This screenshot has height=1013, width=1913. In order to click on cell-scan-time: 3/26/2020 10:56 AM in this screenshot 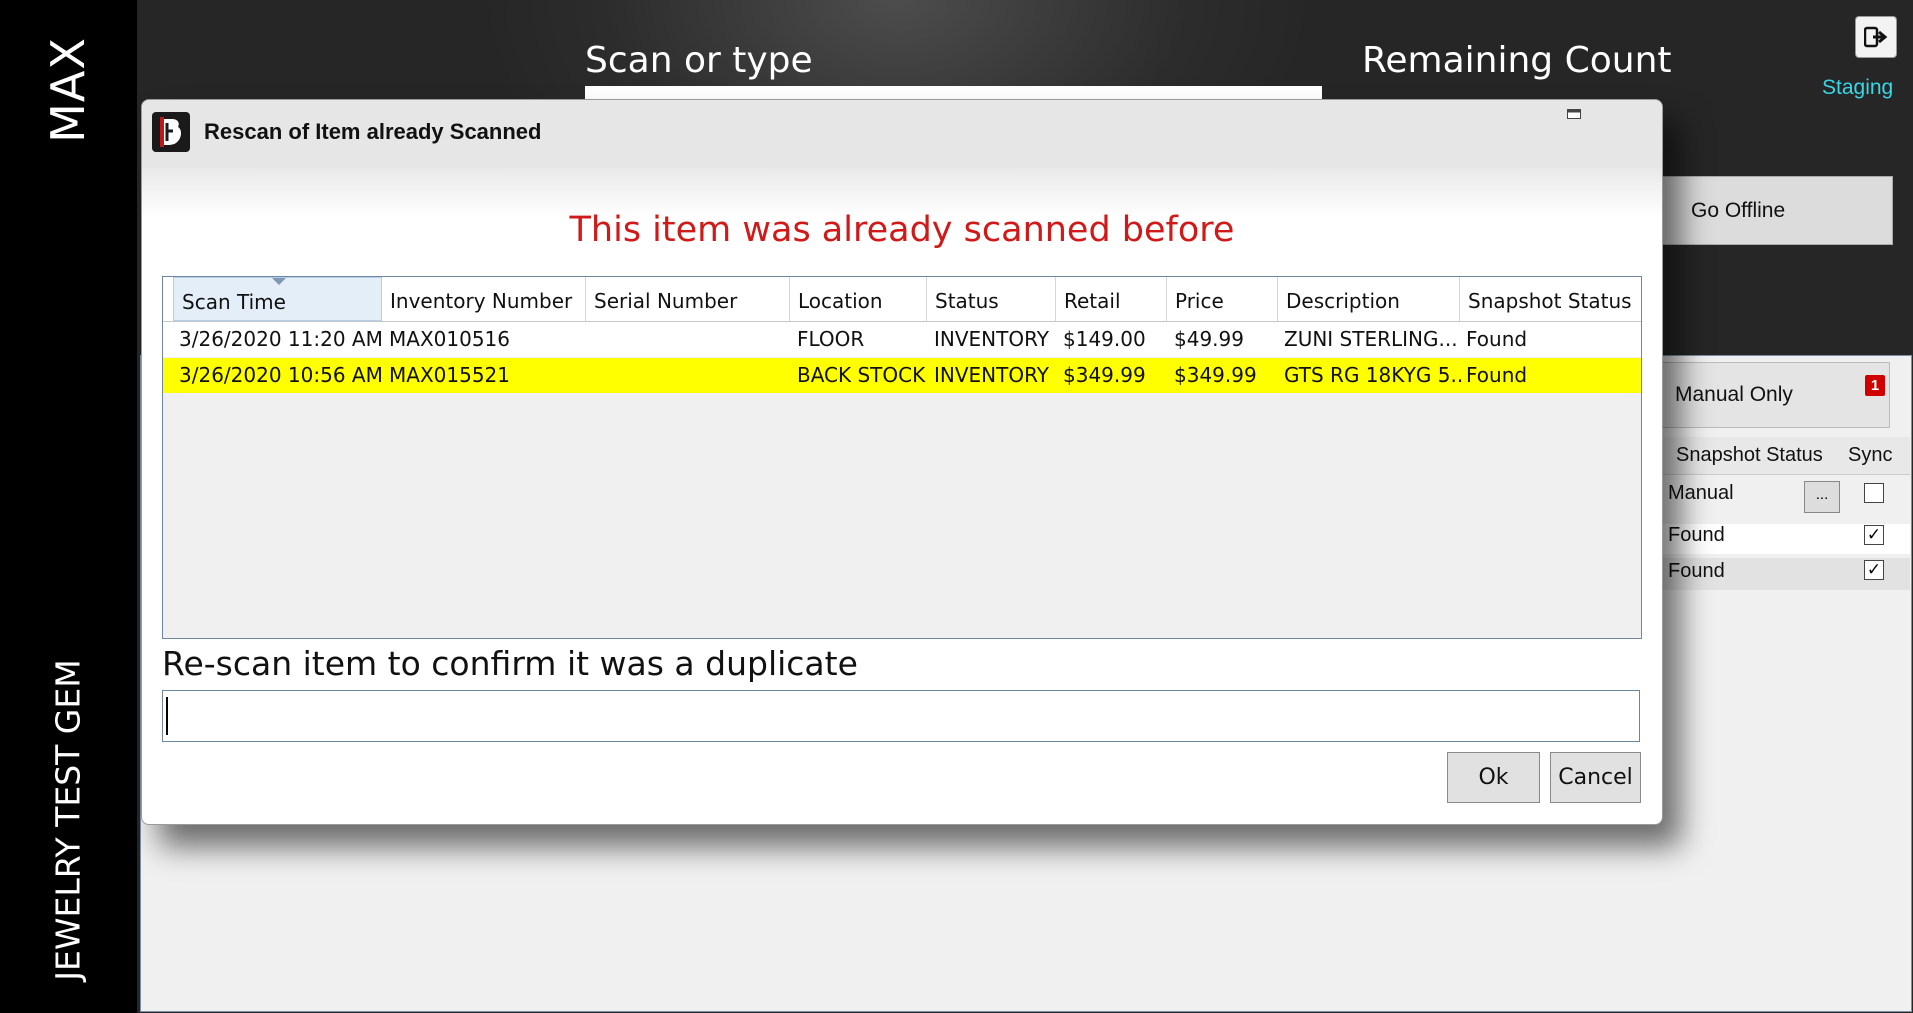, I will do `click(281, 375)`.